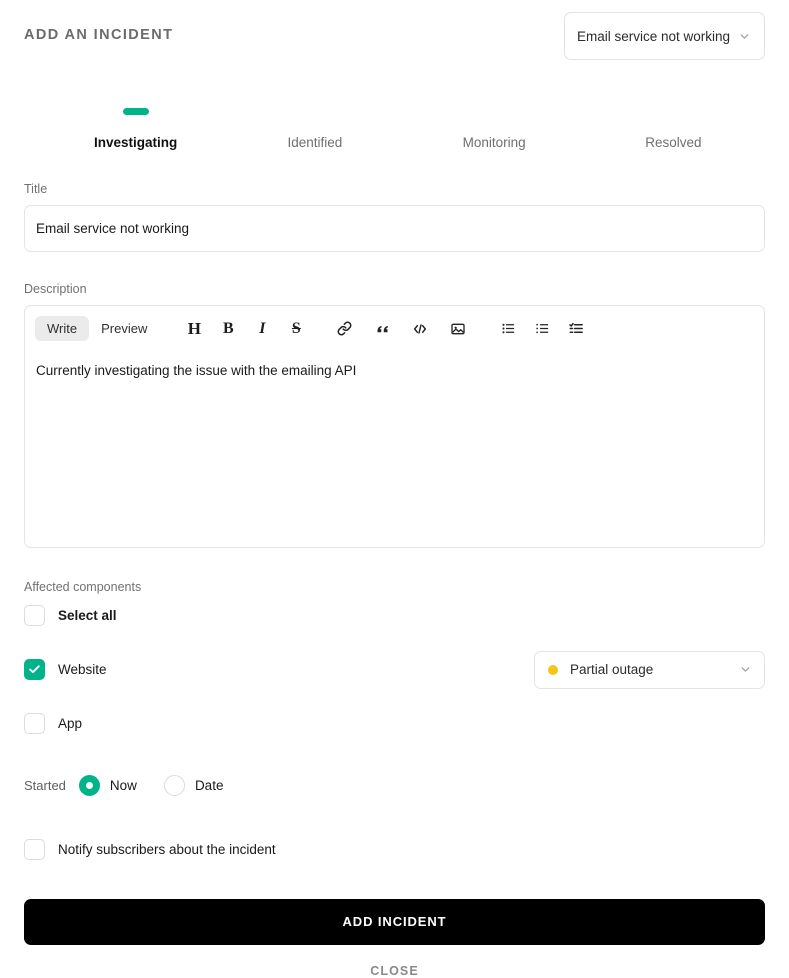  What do you see at coordinates (494, 129) in the screenshot?
I see `step-monitoring: Monitoring` at bounding box center [494, 129].